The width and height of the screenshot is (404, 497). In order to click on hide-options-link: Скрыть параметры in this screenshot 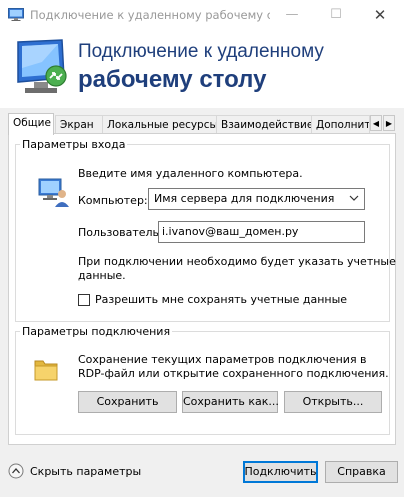, I will do `click(85, 471)`.